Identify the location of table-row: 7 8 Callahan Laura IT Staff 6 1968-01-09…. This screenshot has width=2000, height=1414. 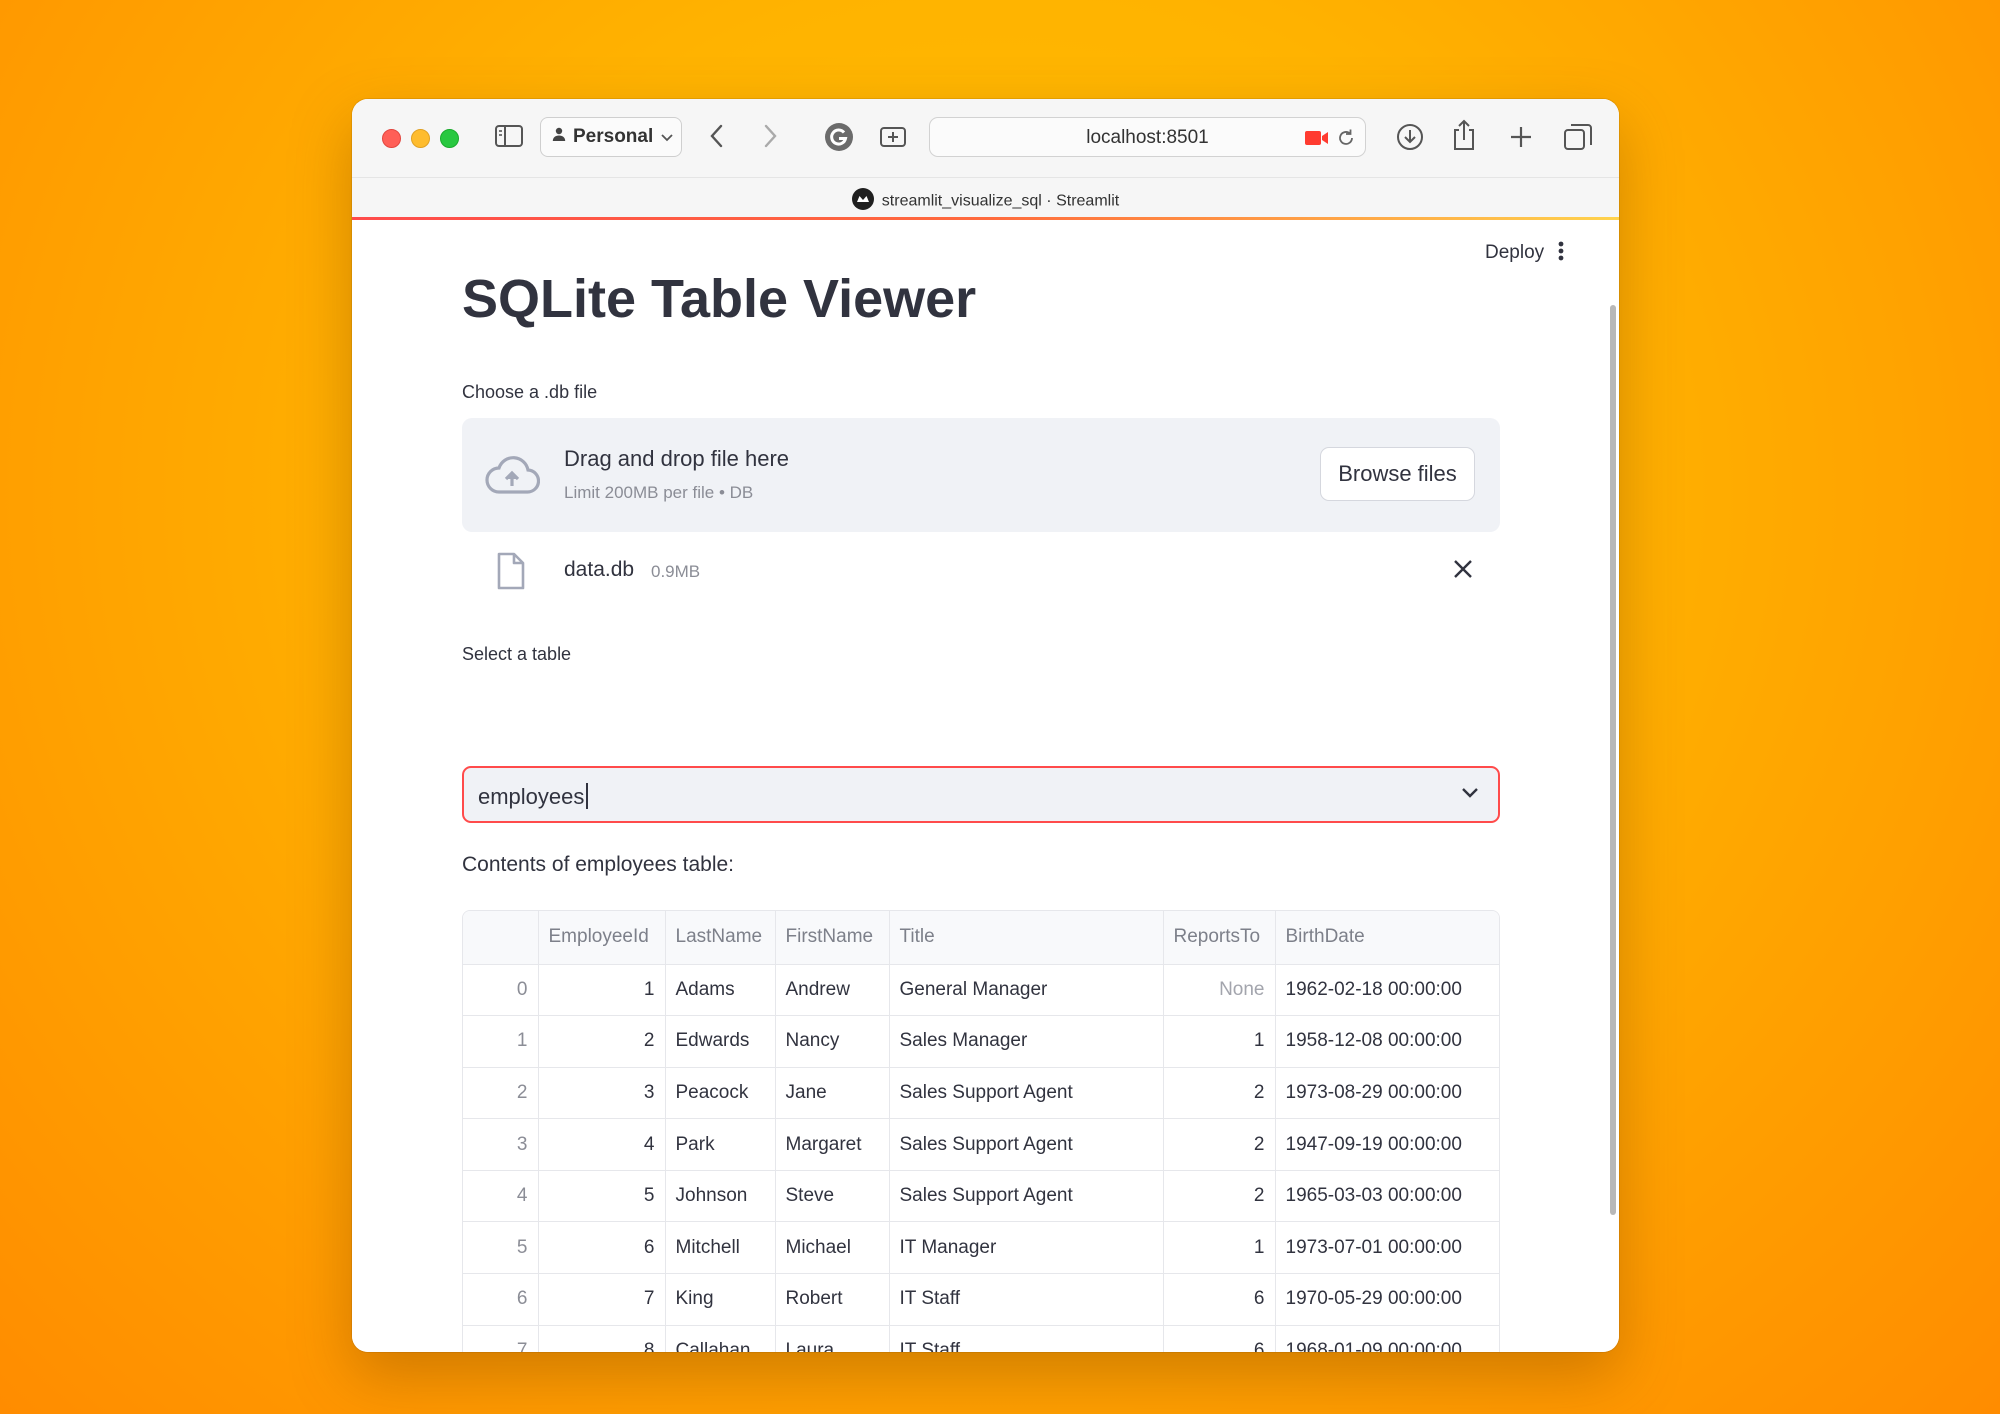
(981, 1338).